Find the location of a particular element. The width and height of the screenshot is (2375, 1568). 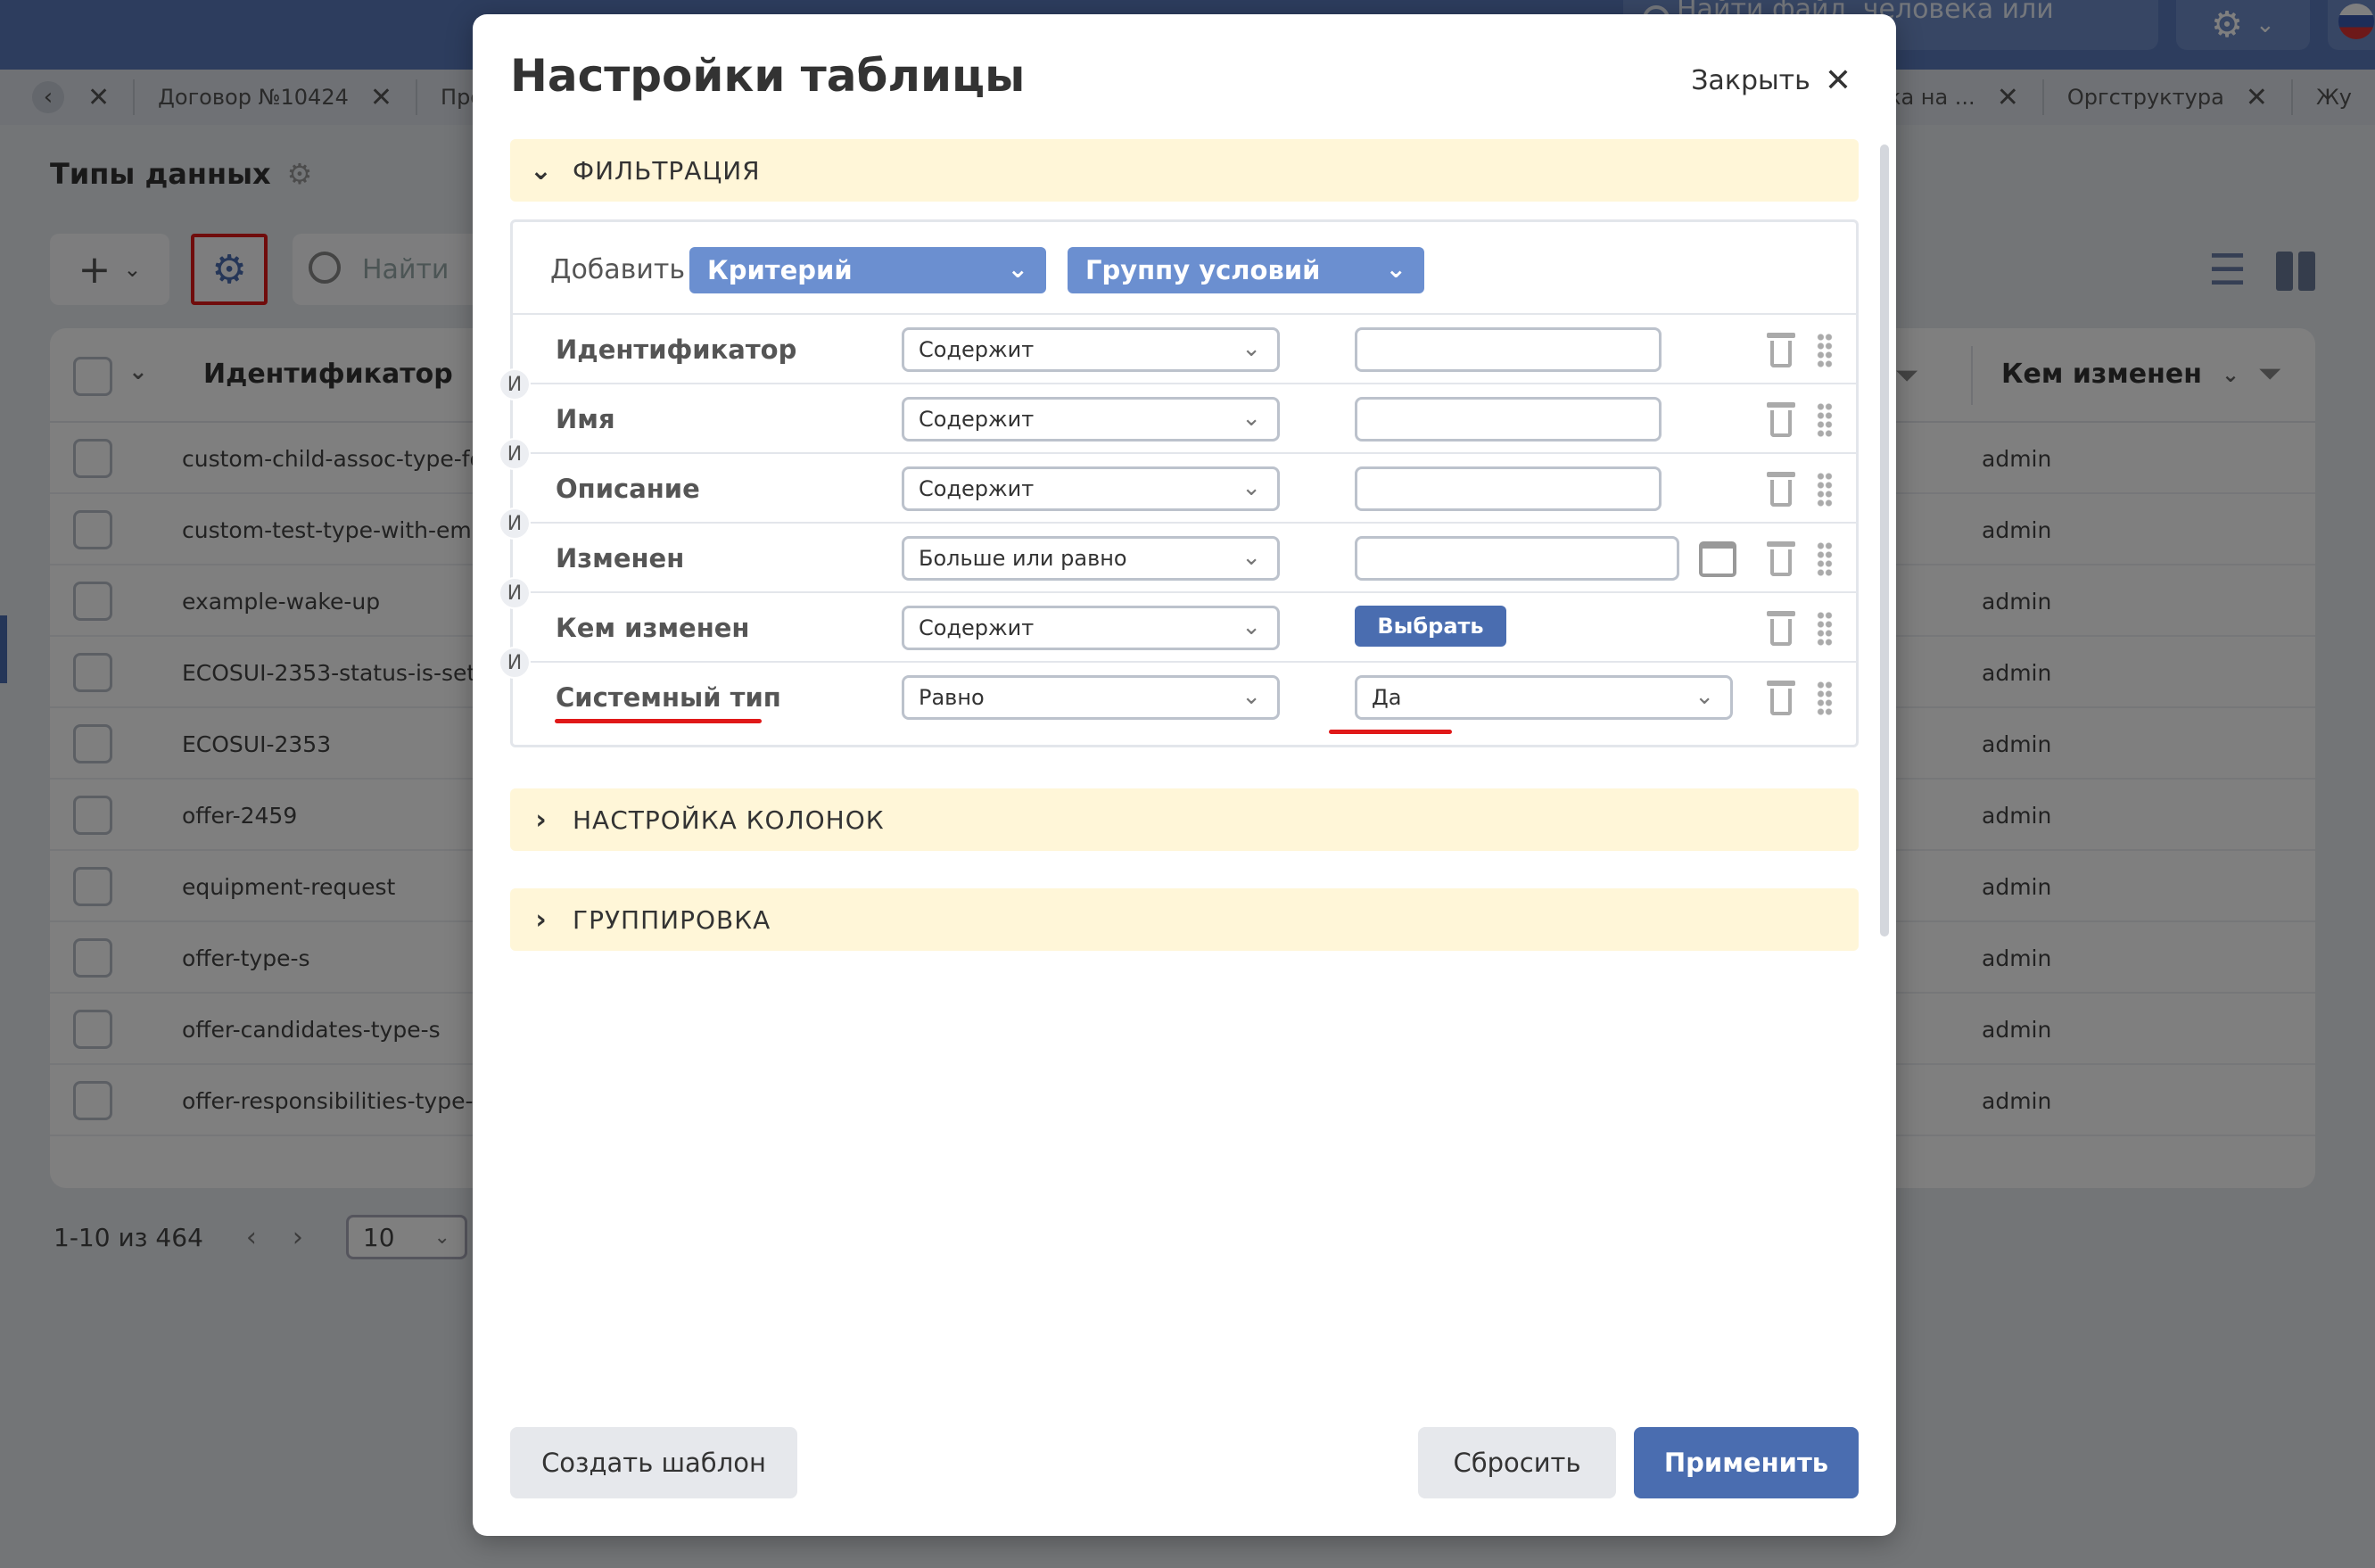

add-criterion-button: Критерий ⌄ is located at coordinates (867, 270).